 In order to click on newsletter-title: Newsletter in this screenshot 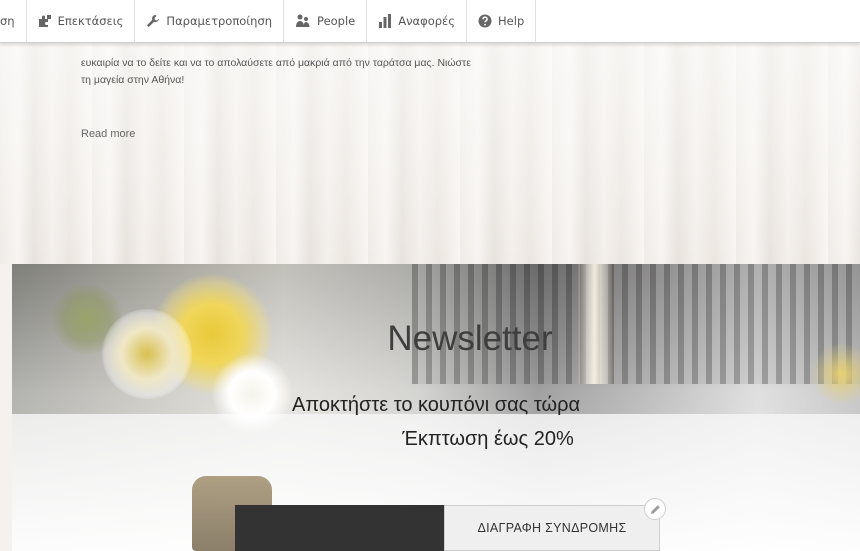, I will do `click(470, 338)`.